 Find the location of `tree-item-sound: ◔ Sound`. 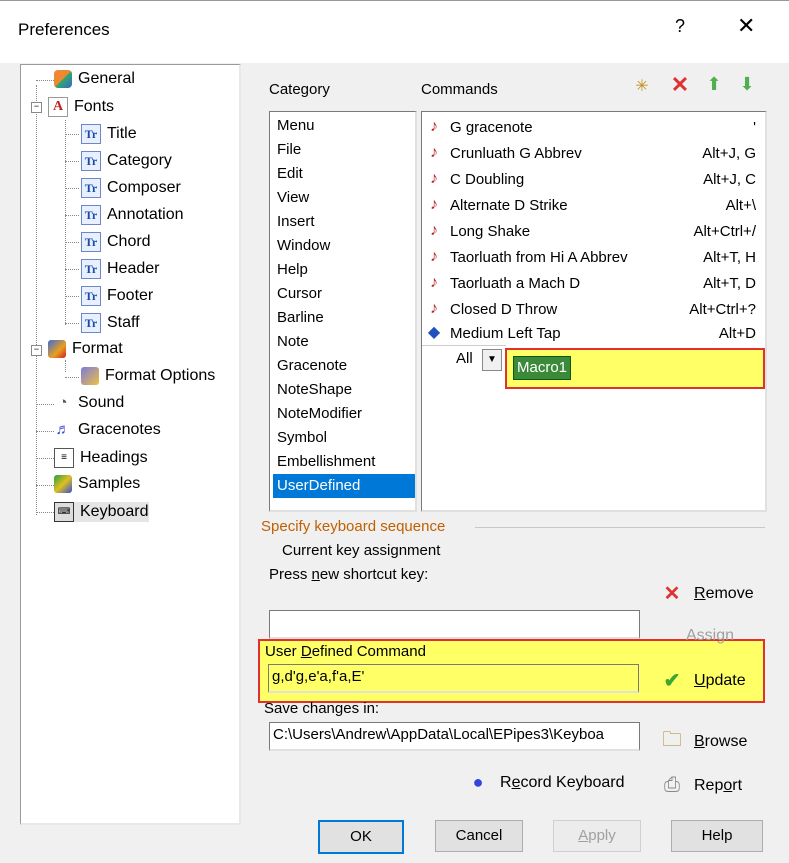

tree-item-sound: ◔ Sound is located at coordinates (89, 403).